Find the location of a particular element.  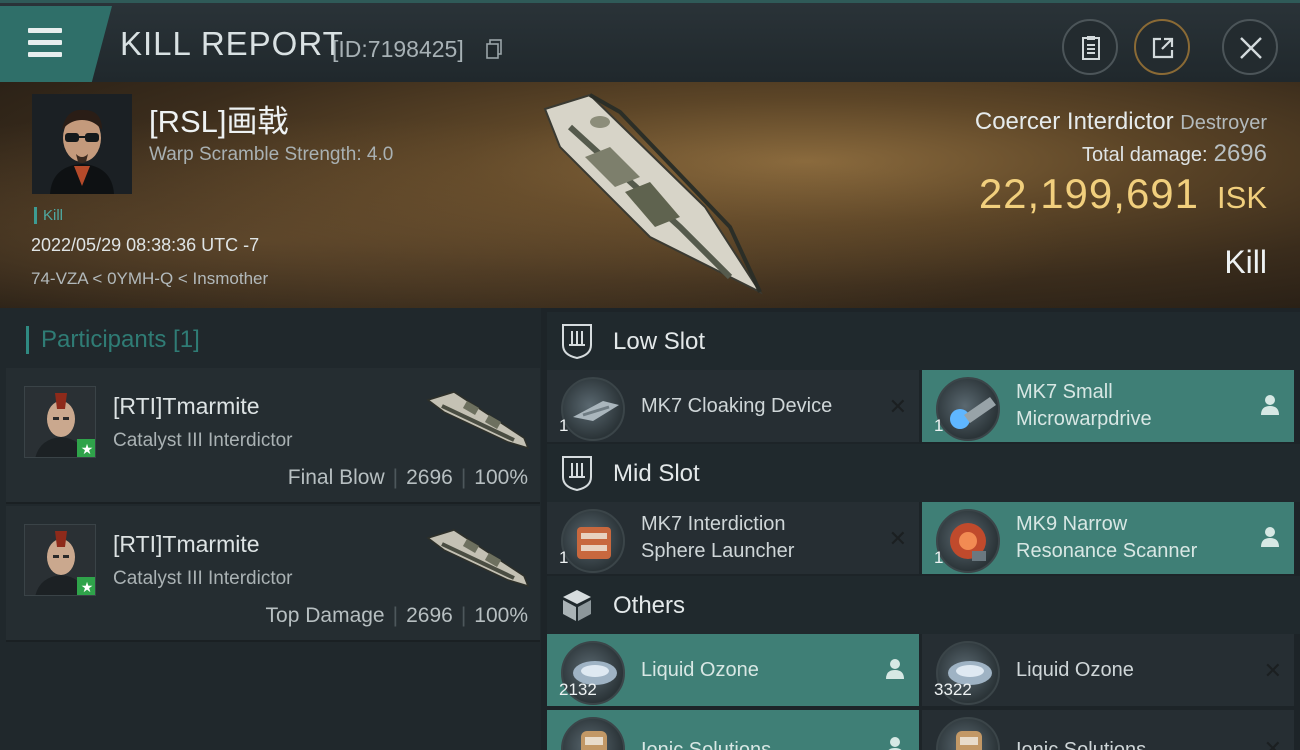

isk-amount: 22,199,691 is located at coordinates (1089, 193).